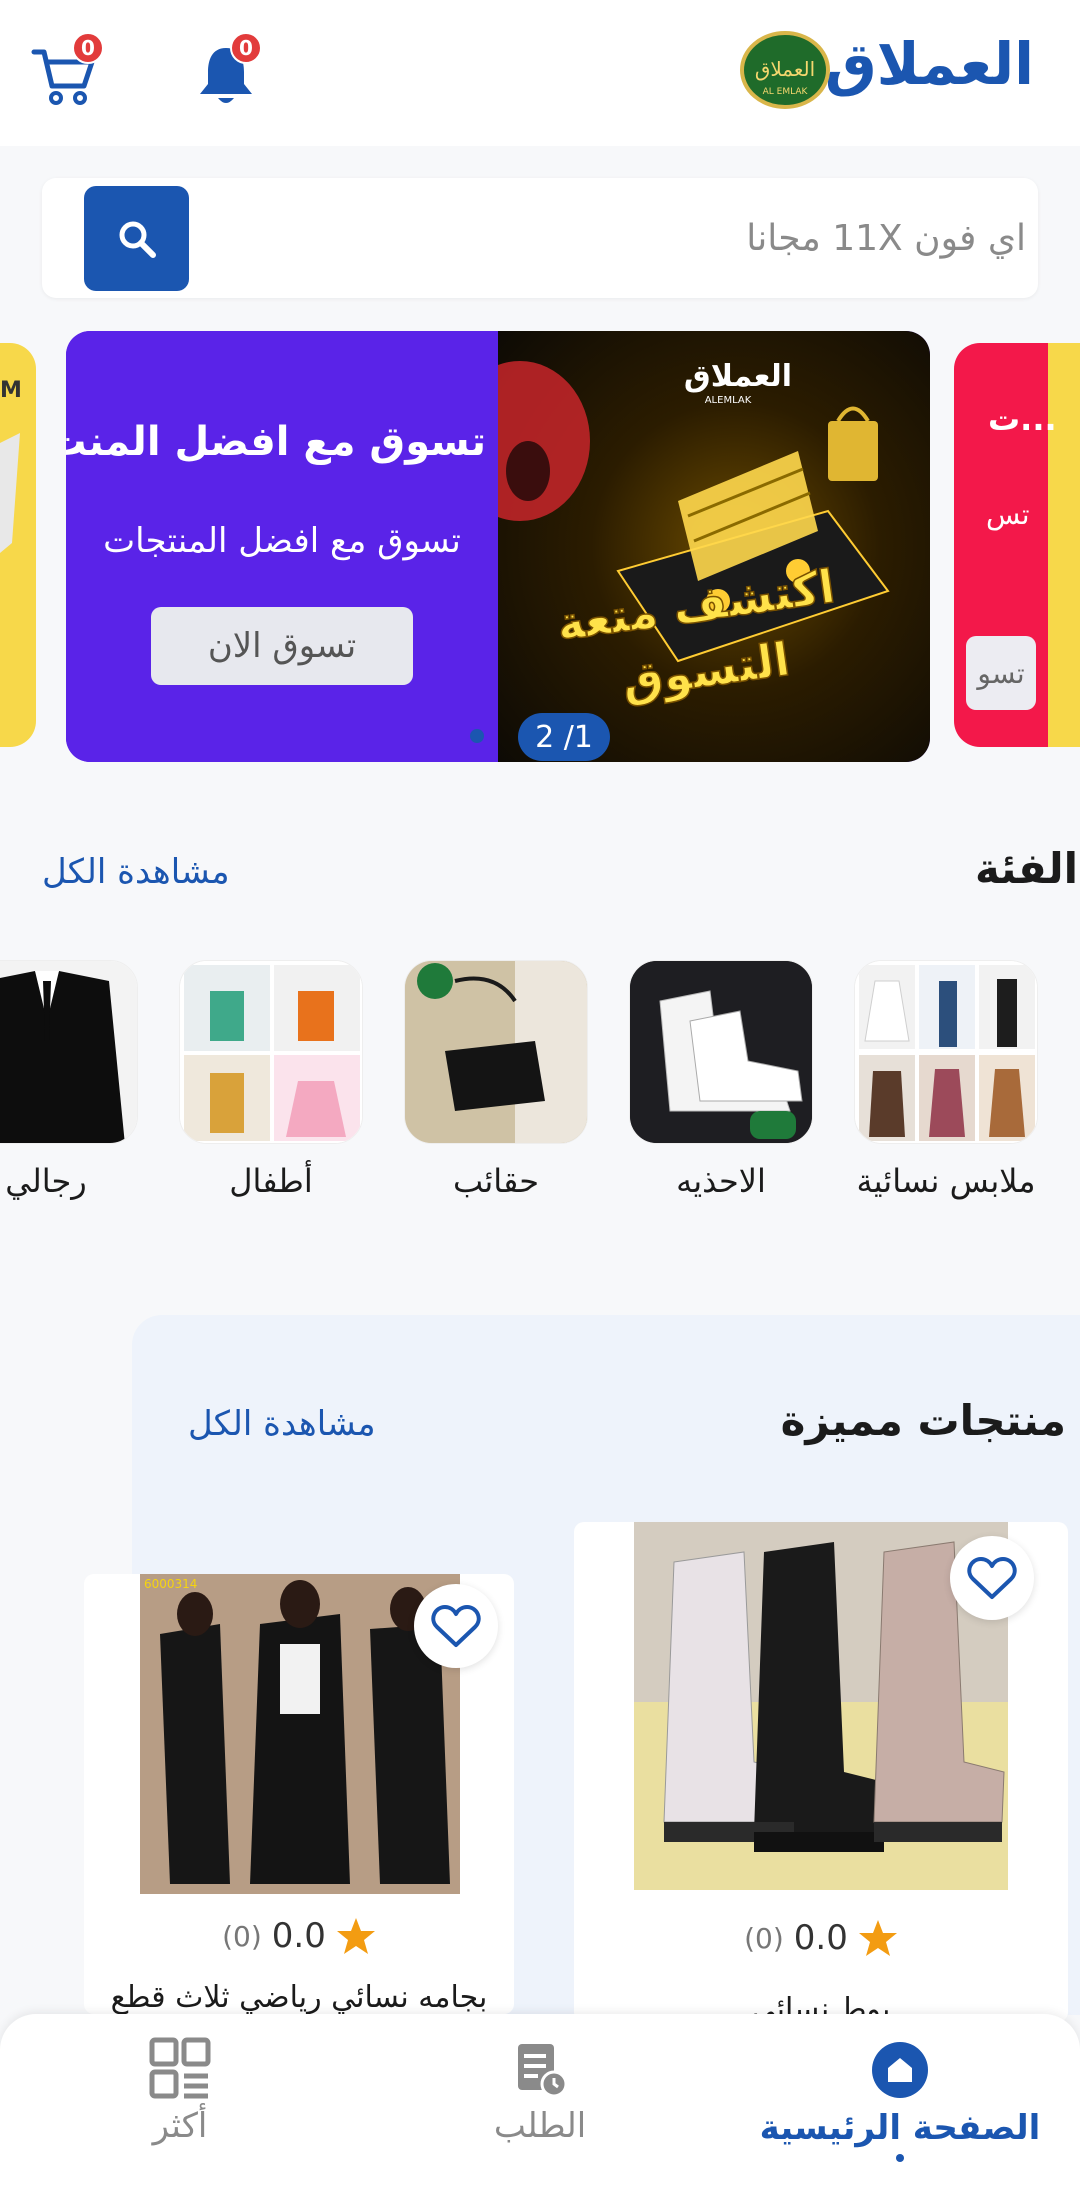 This screenshot has width=1080, height=2186. Describe the element at coordinates (136, 872) in the screenshot. I see `categories-view-all: مشاهدة الكل` at that location.